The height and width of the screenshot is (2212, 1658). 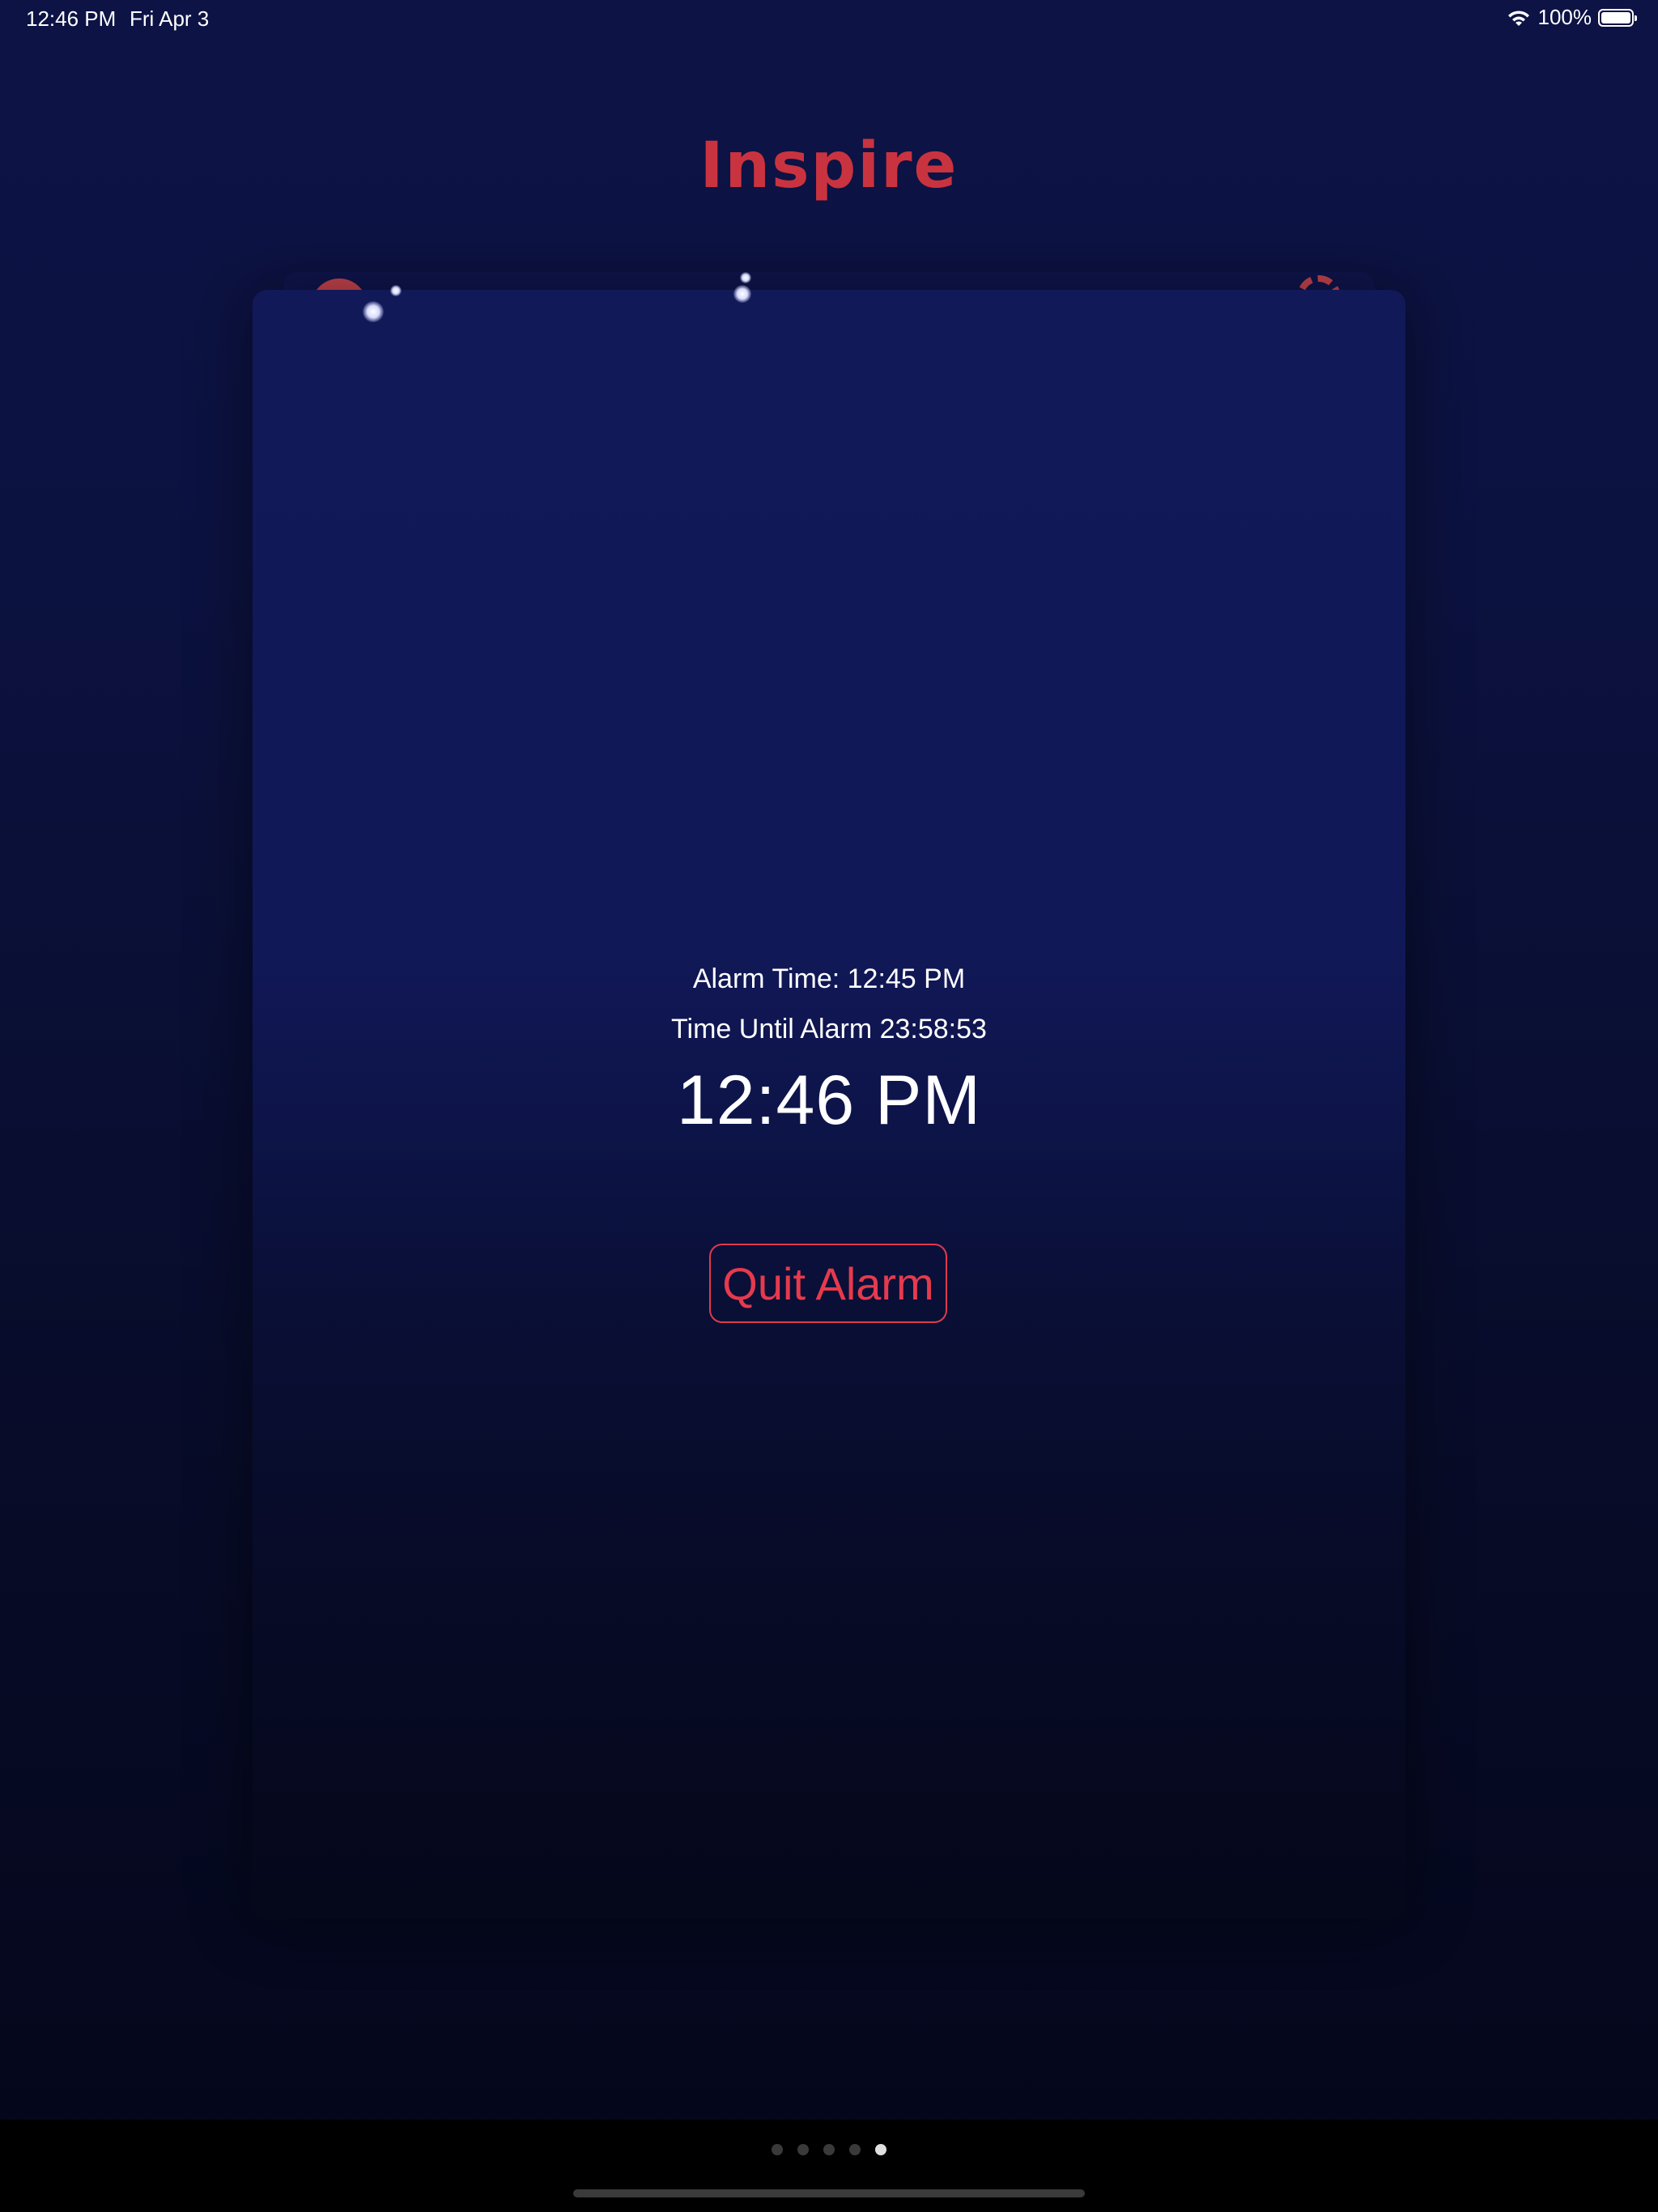 I want to click on home-indicator, so click(x=829, y=2193).